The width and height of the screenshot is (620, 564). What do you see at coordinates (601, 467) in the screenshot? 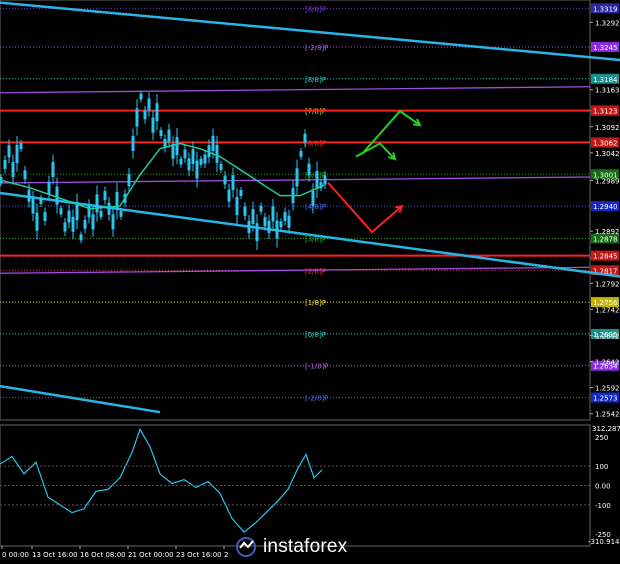
I see `indicator-axis-label: 100` at bounding box center [601, 467].